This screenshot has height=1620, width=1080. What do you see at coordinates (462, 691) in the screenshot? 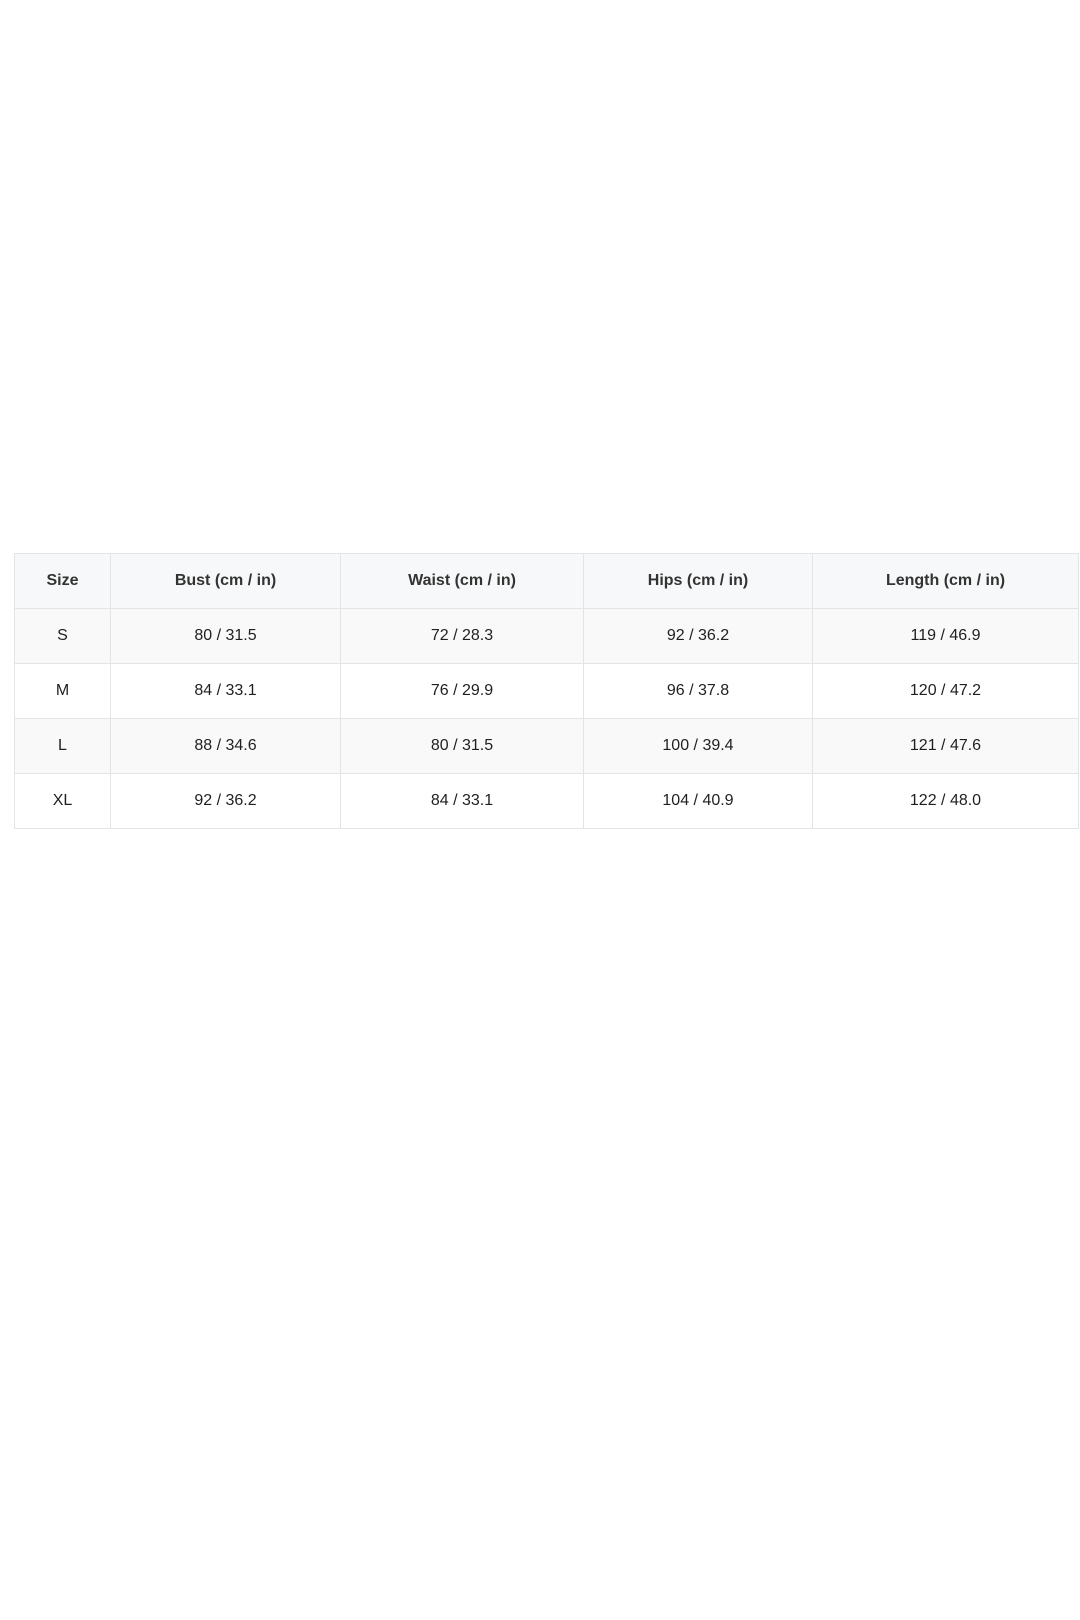
I see `cell-waist: 76 / 29.9` at bounding box center [462, 691].